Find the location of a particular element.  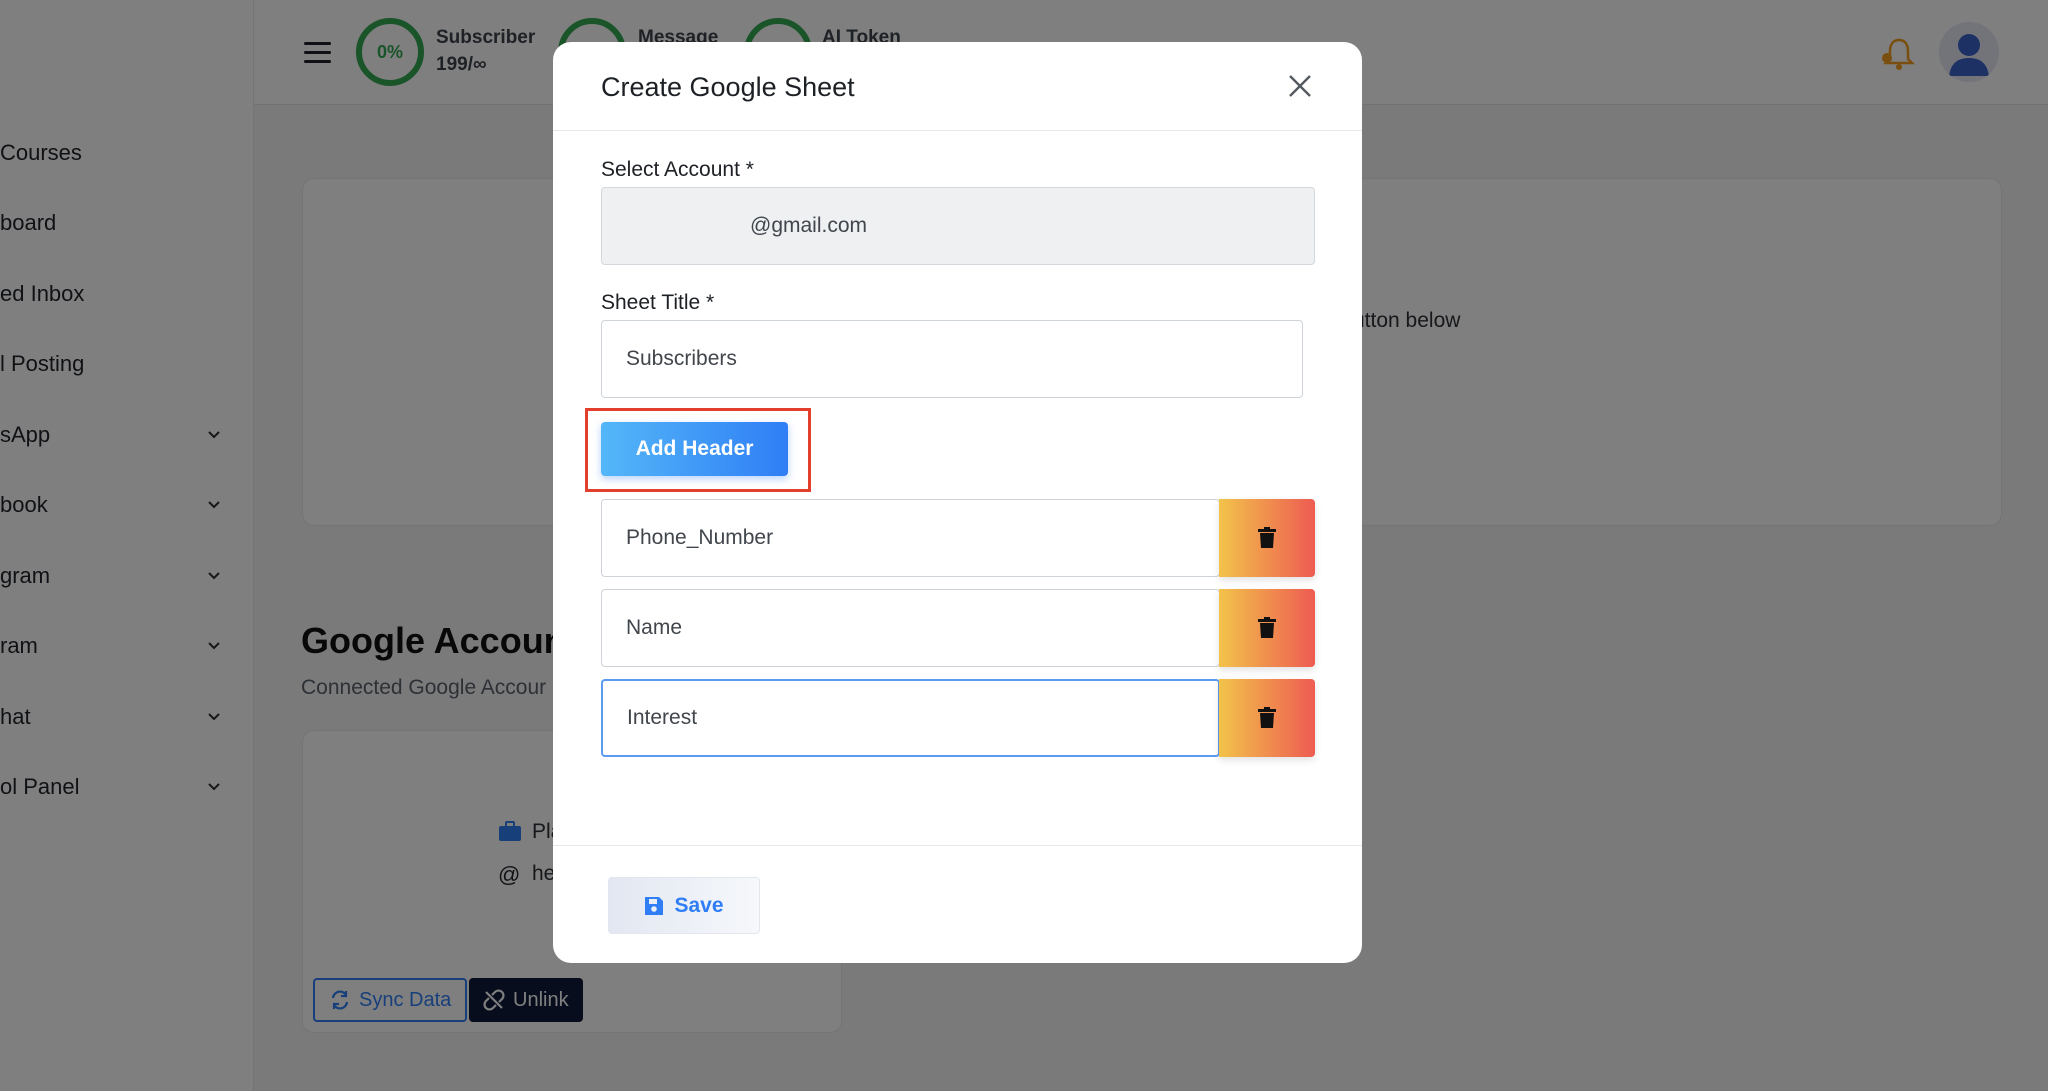

save-button: Save is located at coordinates (684, 905).